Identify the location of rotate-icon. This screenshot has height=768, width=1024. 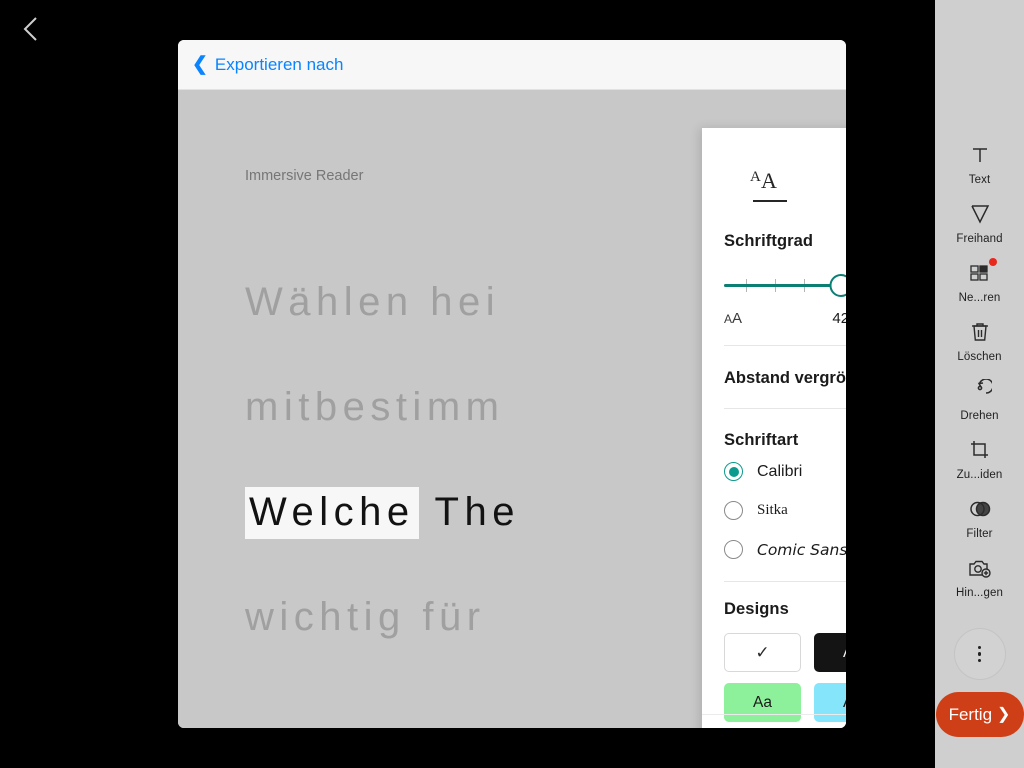
(980, 391).